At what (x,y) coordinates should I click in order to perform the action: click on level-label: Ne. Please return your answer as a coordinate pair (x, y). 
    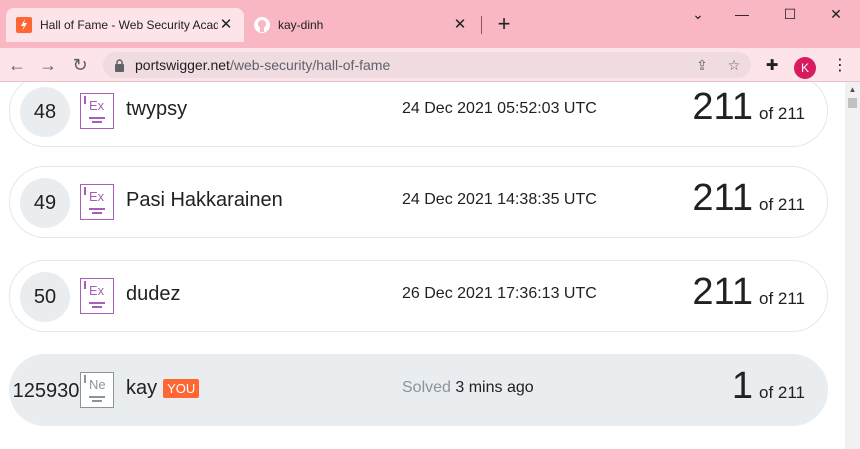
    Looking at the image, I should click on (97, 384).